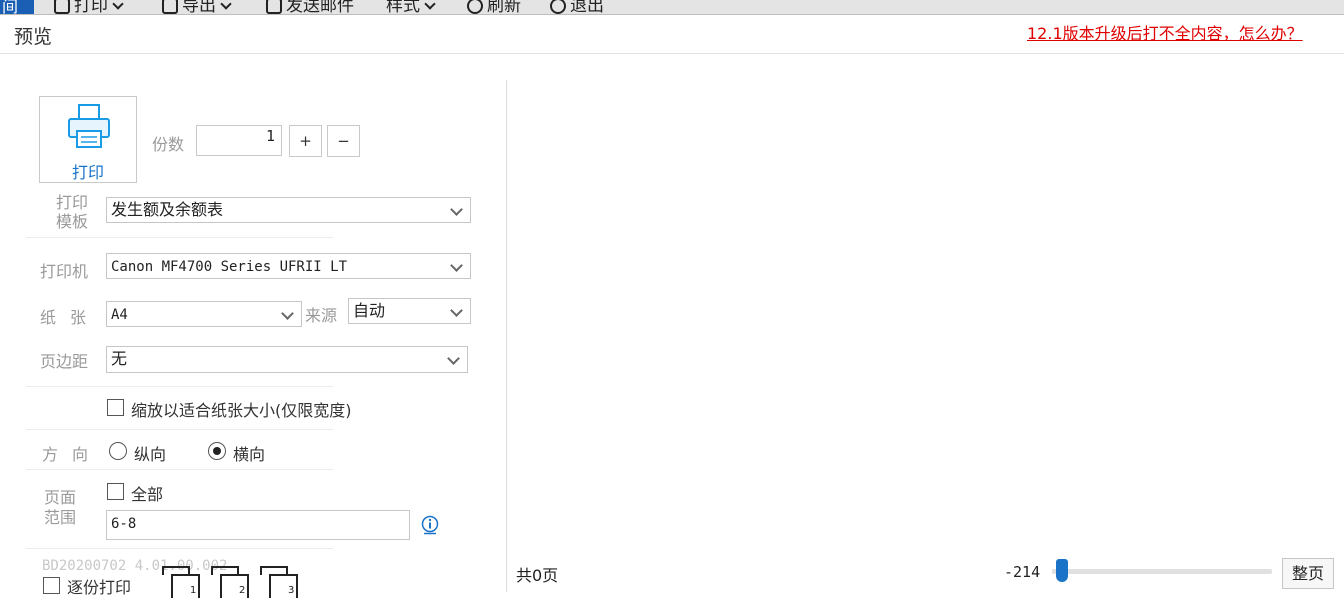 The width and height of the screenshot is (1344, 598). I want to click on page-range-label-line1: 页面, so click(60, 497).